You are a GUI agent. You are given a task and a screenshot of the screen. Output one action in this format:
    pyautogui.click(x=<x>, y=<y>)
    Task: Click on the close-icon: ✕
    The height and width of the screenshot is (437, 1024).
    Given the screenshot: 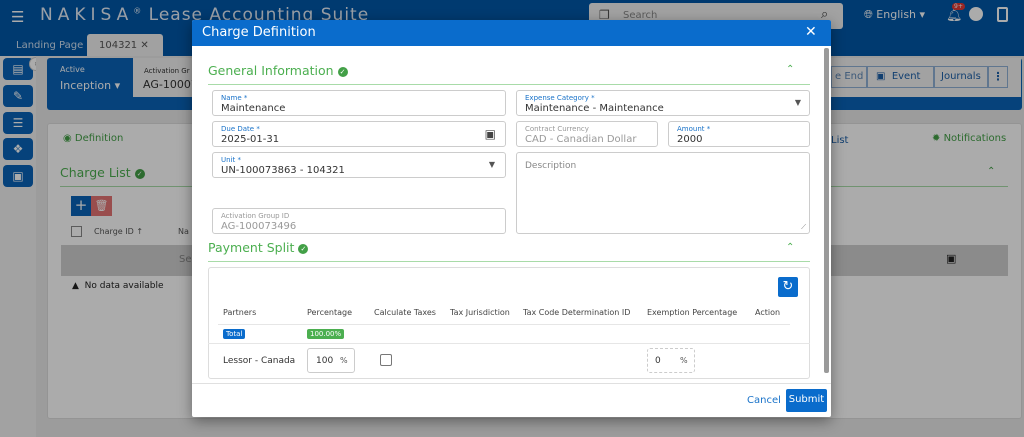 What is the action you would take?
    pyautogui.click(x=811, y=32)
    